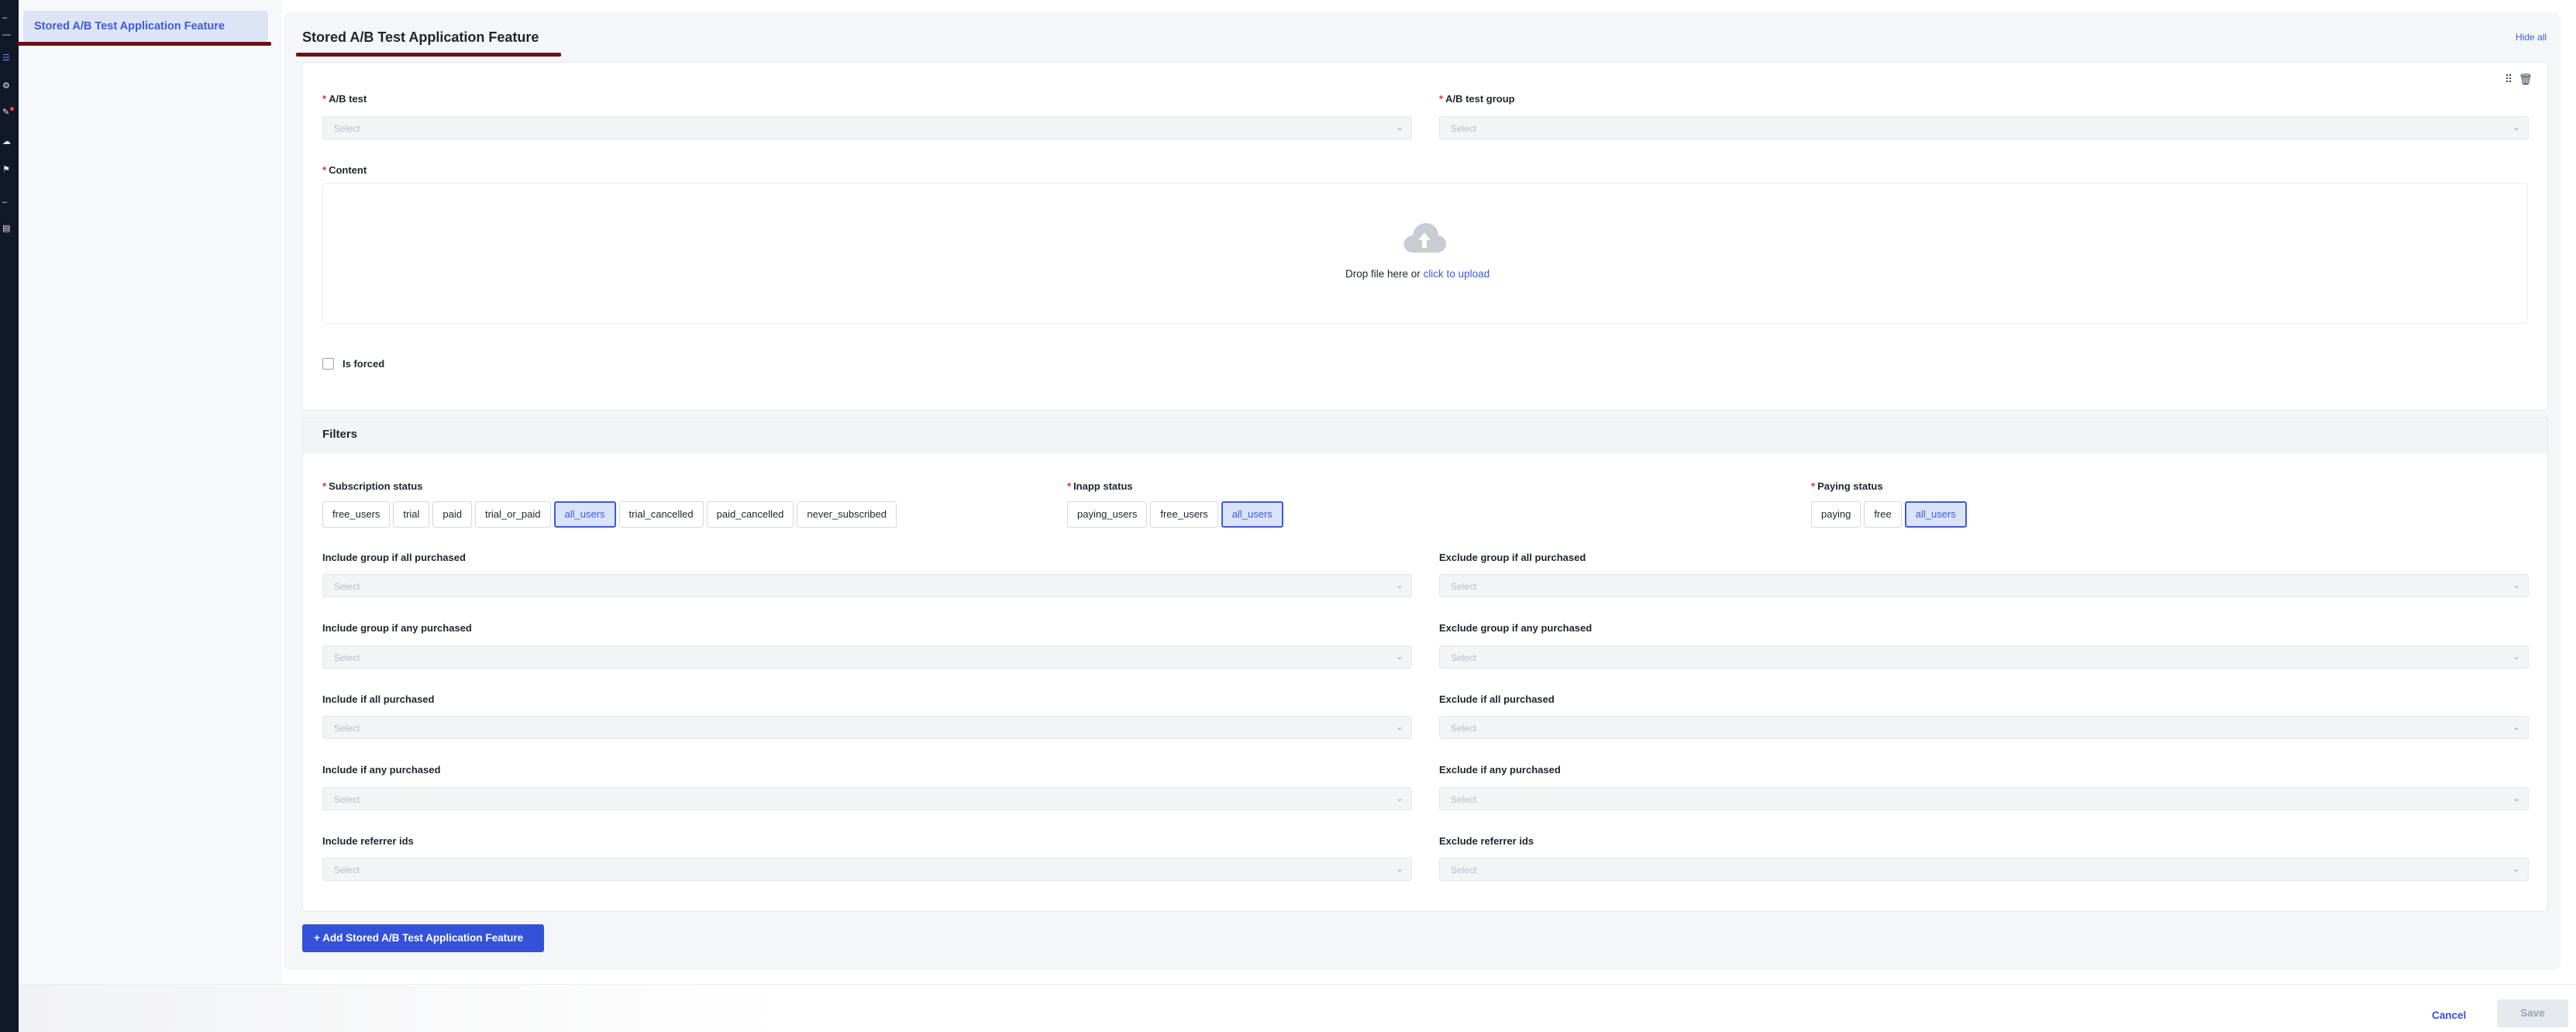  Describe the element at coordinates (150, 516) in the screenshot. I see `left-nav` at that location.